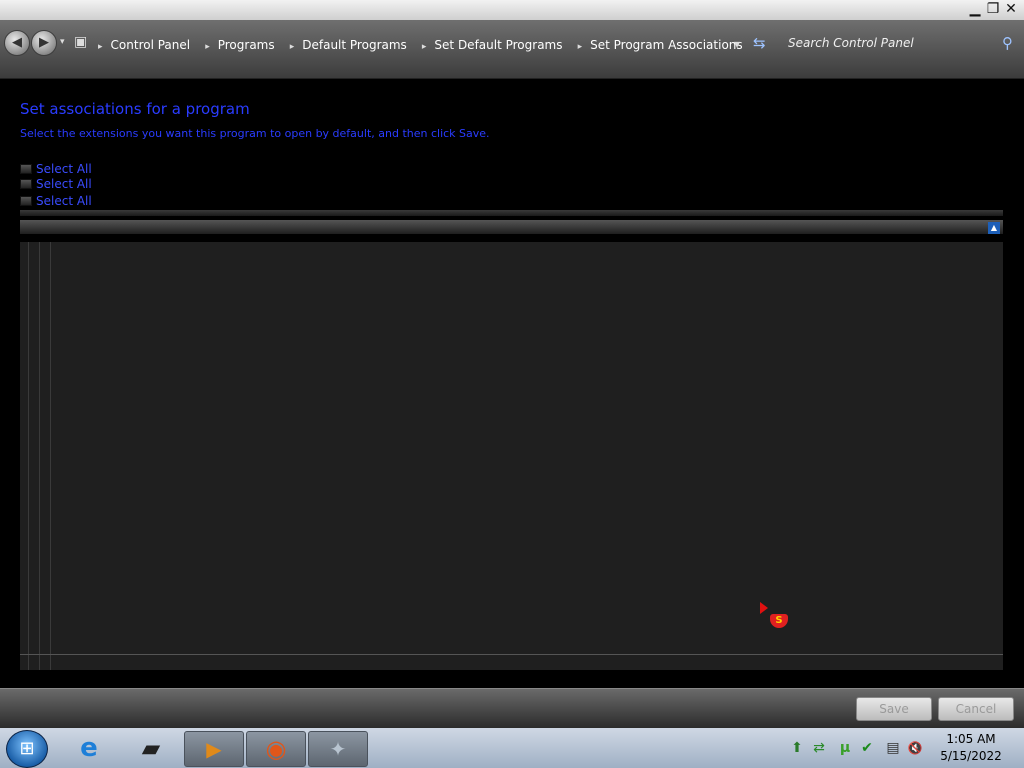  I want to click on taskbar-firefox: ◉, so click(276, 749).